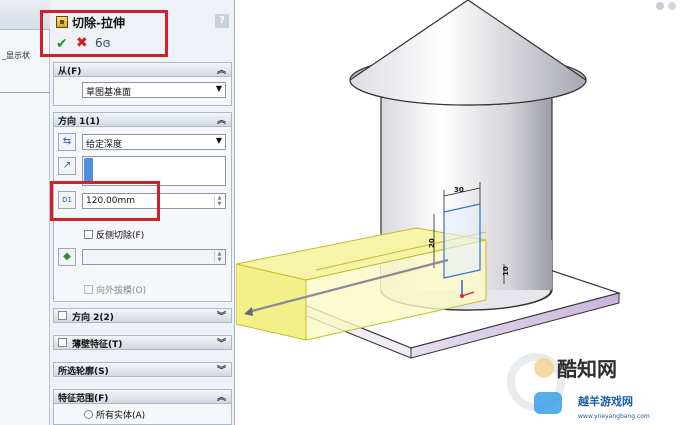  What do you see at coordinates (67, 166) in the screenshot?
I see `direction-vector-icon: ↗` at bounding box center [67, 166].